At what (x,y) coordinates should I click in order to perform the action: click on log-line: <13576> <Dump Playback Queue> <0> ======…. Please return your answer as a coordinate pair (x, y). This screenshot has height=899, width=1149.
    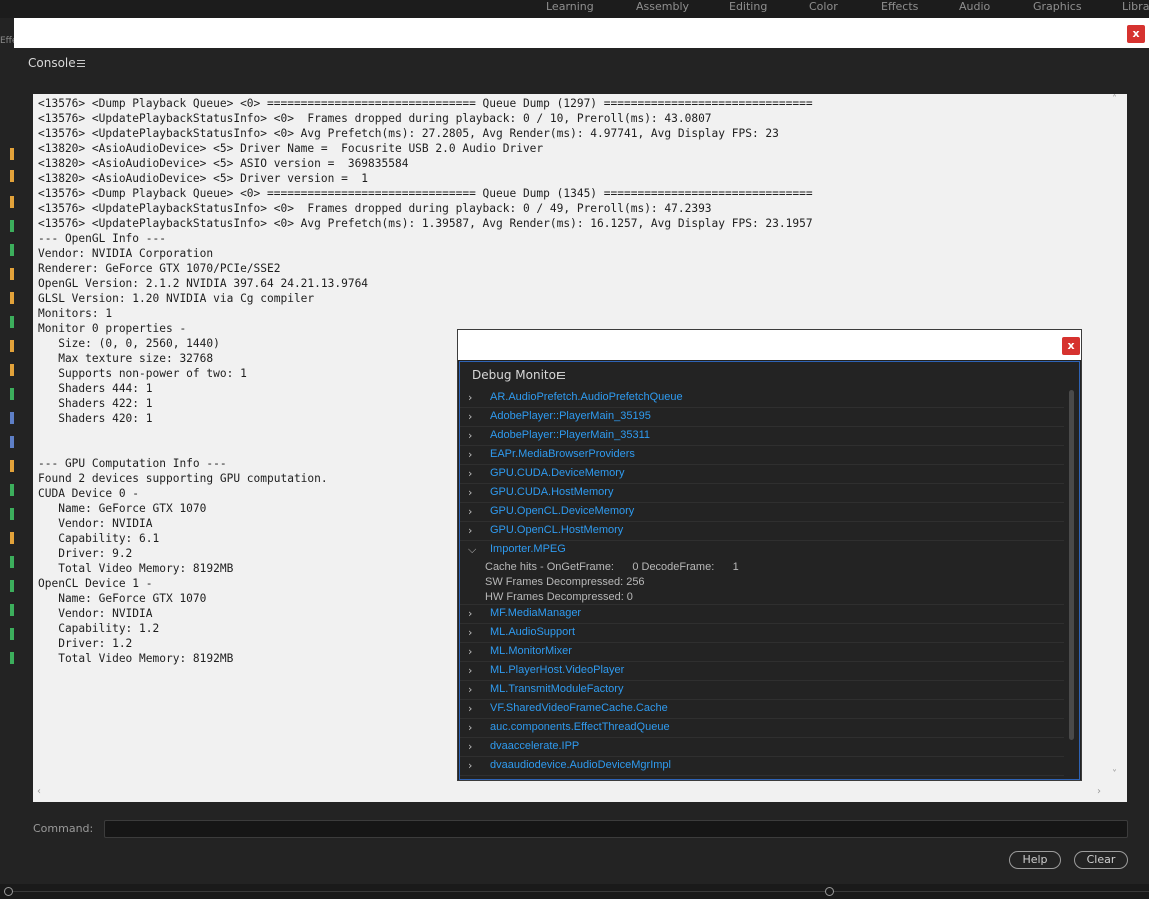
    Looking at the image, I should click on (425, 193).